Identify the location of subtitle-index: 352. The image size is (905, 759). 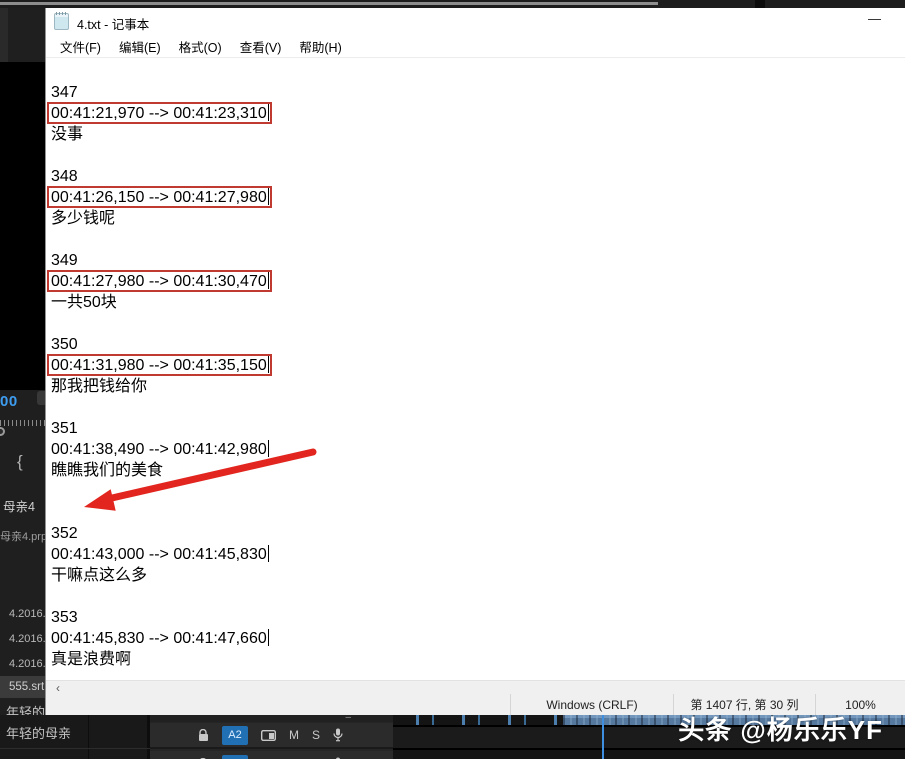
(64, 533).